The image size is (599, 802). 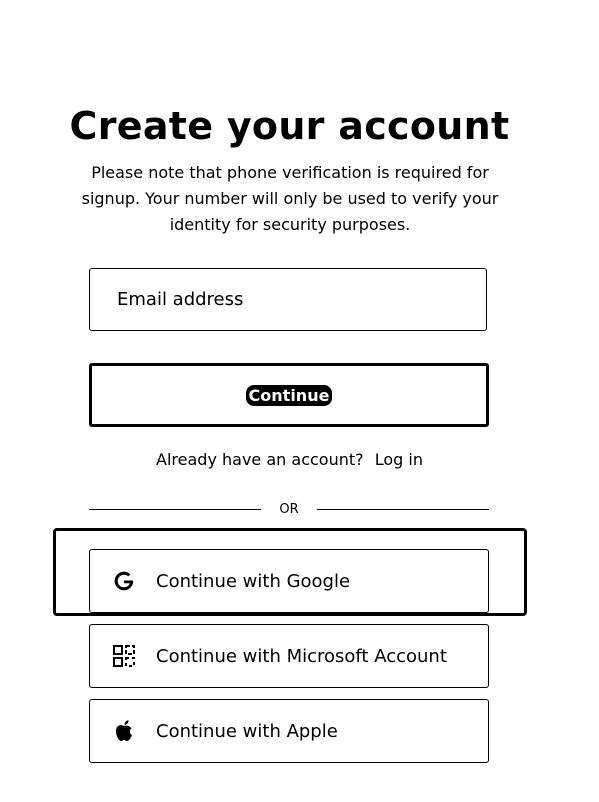 I want to click on divider-line-left, so click(x=175, y=509).